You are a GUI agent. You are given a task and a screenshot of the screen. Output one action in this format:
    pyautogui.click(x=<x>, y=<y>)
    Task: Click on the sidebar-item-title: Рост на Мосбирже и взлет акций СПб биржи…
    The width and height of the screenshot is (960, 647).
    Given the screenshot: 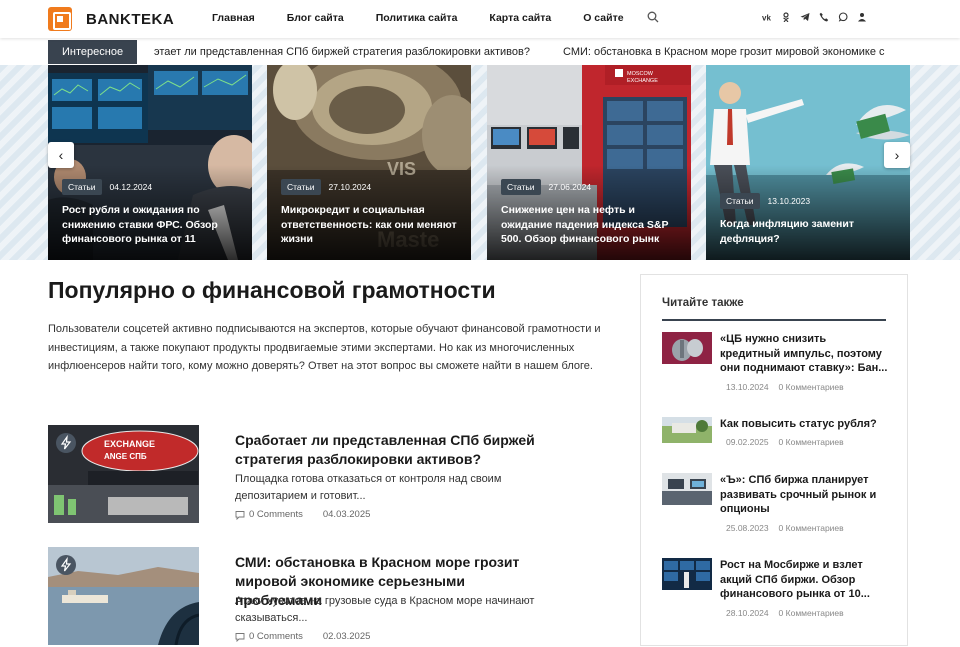 What is the action you would take?
    pyautogui.click(x=804, y=580)
    